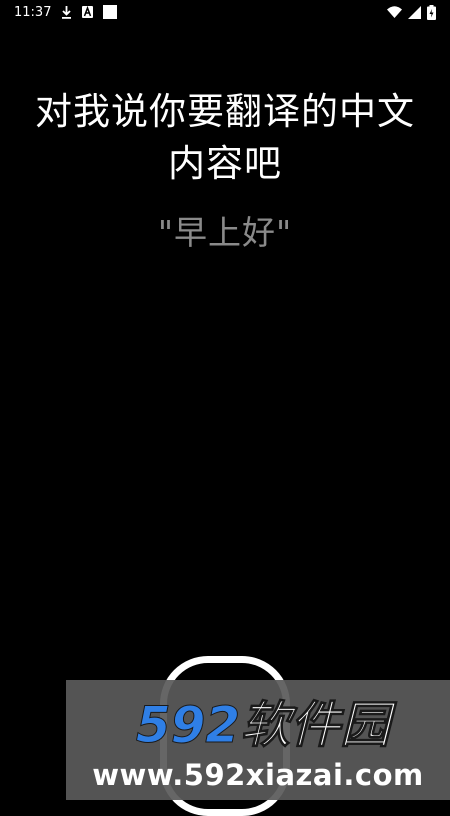  Describe the element at coordinates (225, 232) in the screenshot. I see `recognized-speech-text: "早上好"` at that location.